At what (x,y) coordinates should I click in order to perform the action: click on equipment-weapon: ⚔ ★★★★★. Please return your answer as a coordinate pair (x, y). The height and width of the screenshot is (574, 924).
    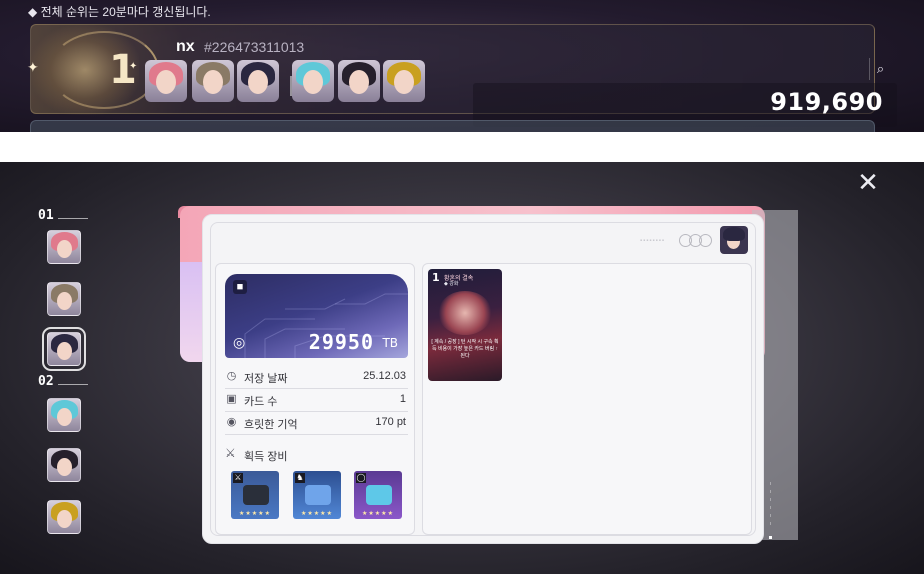
    Looking at the image, I should click on (255, 495).